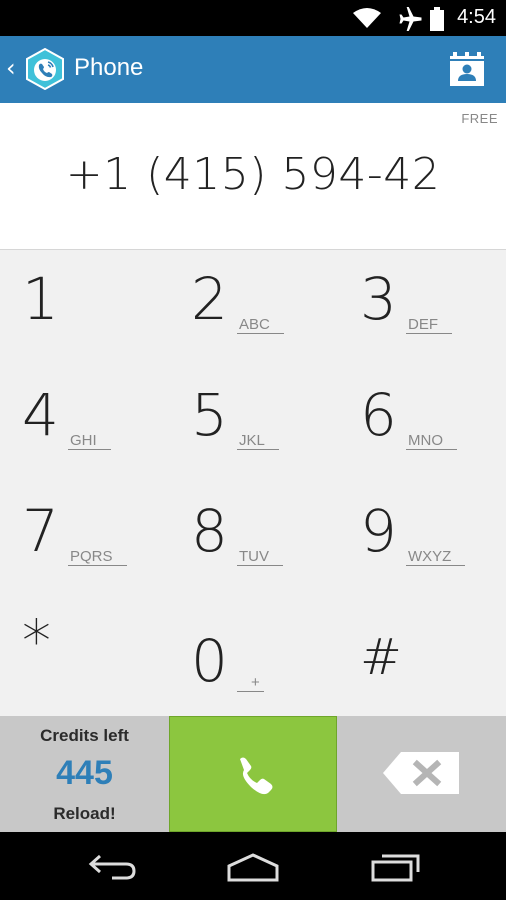 The width and height of the screenshot is (506, 900). What do you see at coordinates (84, 308) in the screenshot?
I see `key-1: 1` at bounding box center [84, 308].